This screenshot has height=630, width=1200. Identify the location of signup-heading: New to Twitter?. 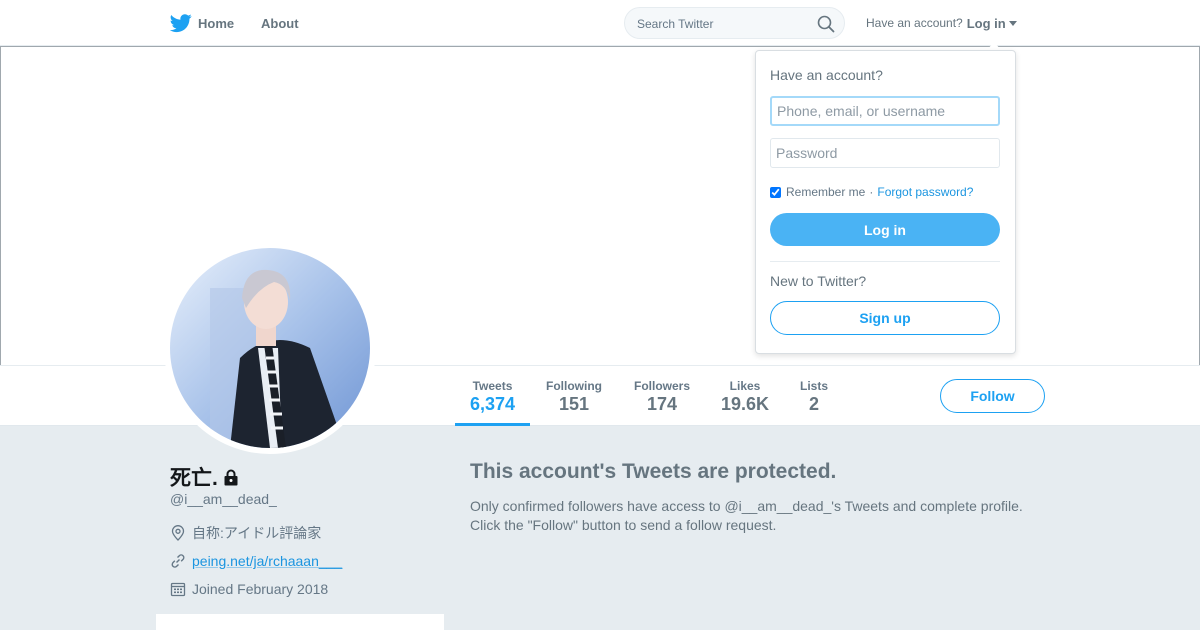
(818, 281).